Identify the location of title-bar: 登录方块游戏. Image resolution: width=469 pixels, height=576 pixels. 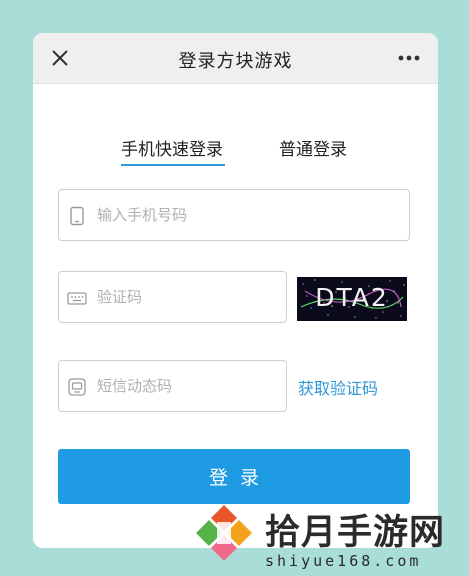
(235, 58).